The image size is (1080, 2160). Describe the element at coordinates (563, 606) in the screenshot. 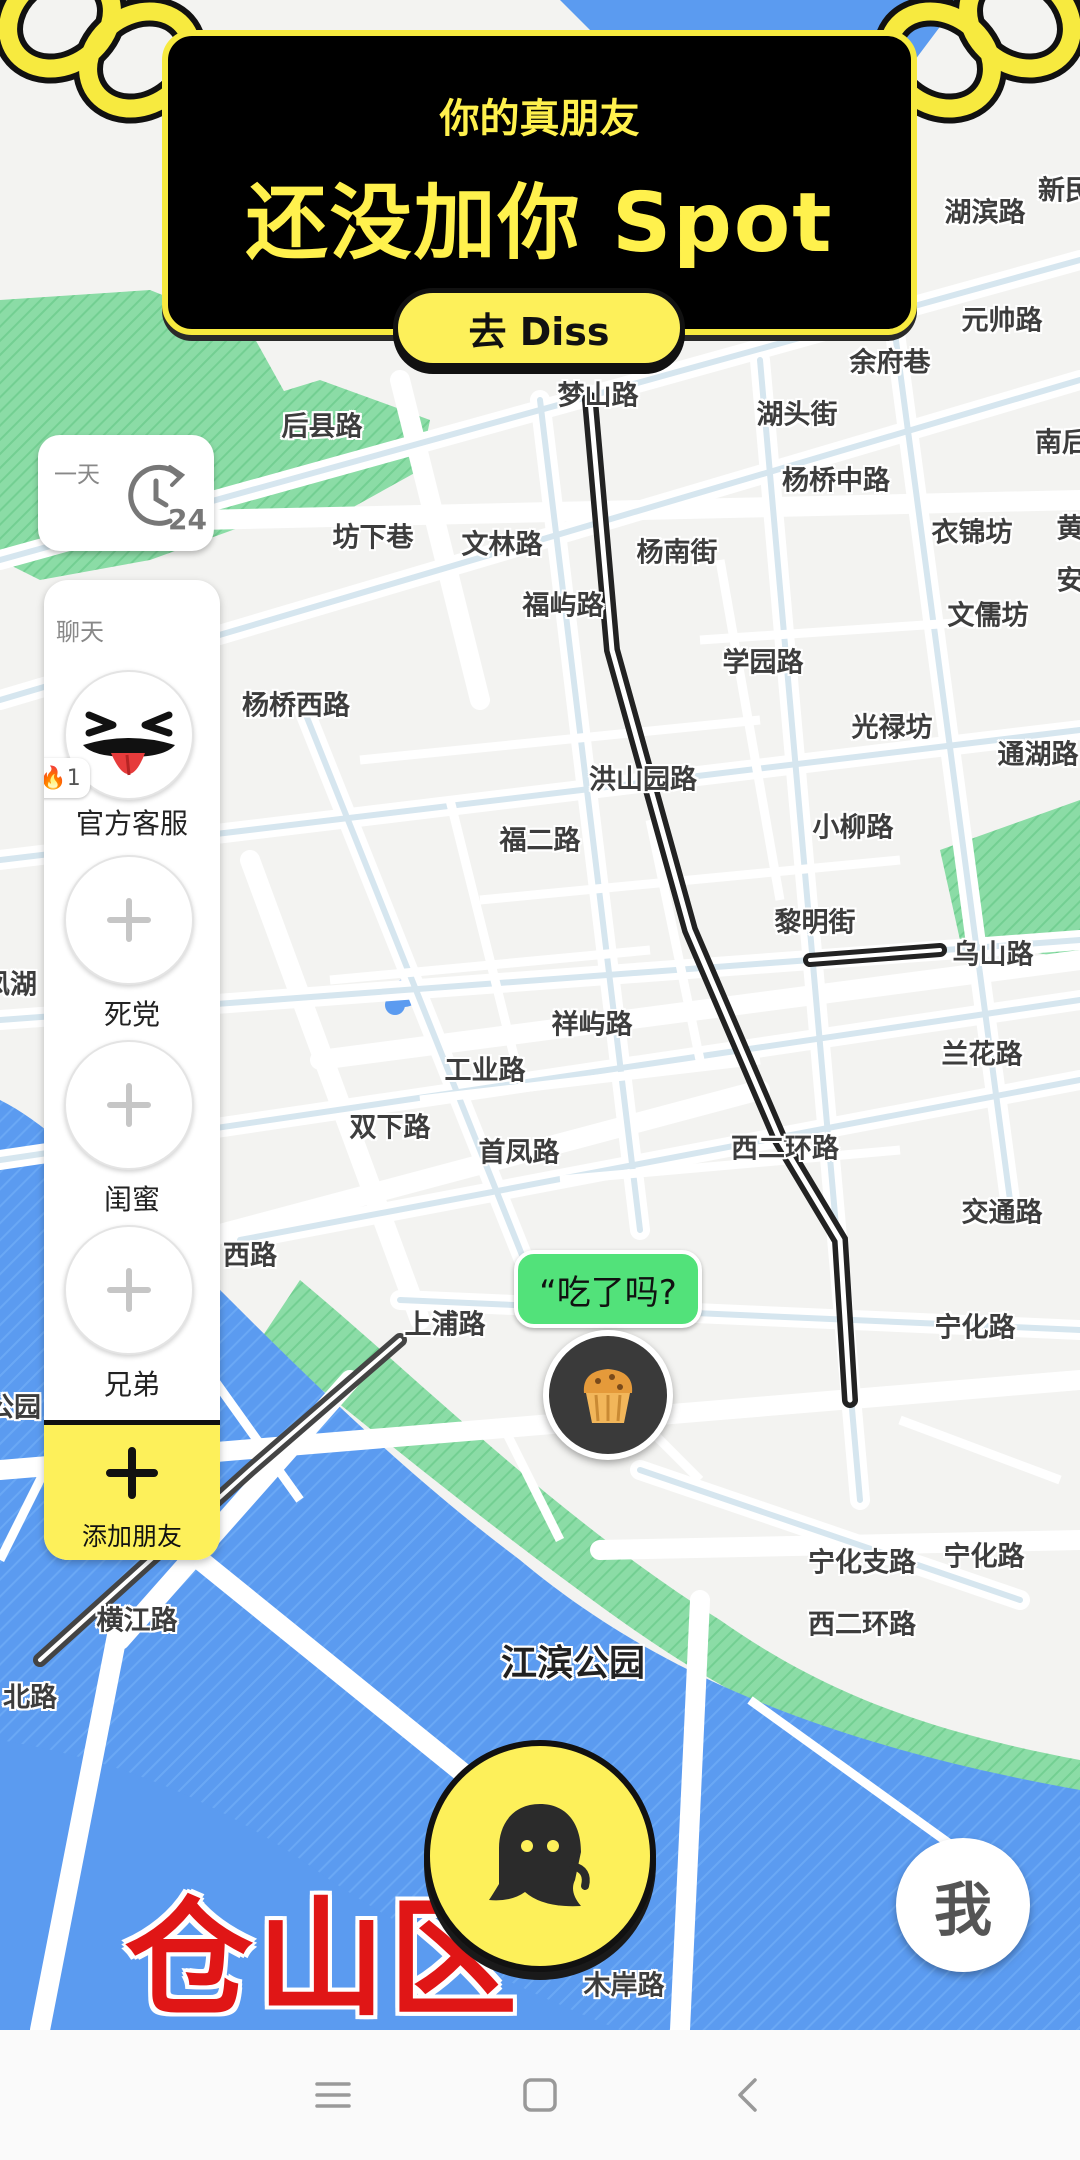

I see `street-label: 福屿路` at that location.